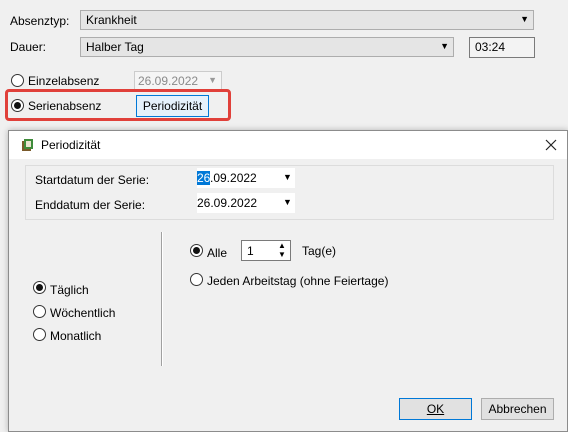  Describe the element at coordinates (27, 145) in the screenshot. I see `calendar-book-icon` at that location.